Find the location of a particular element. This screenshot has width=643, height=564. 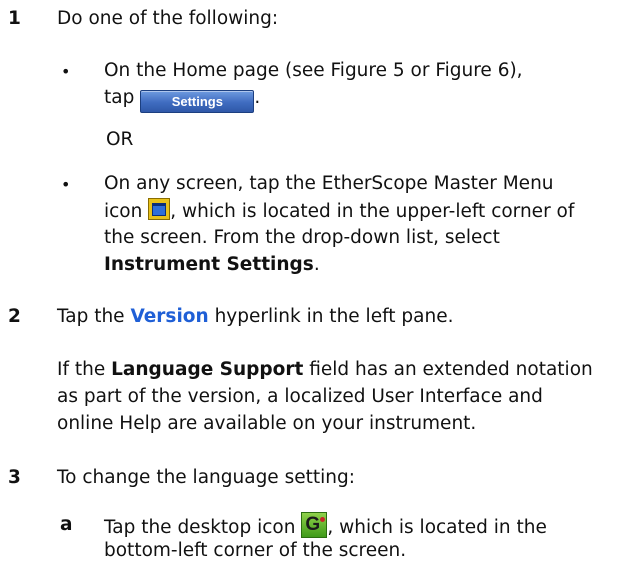

step-3-text: To change the language setting: is located at coordinates (206, 477).